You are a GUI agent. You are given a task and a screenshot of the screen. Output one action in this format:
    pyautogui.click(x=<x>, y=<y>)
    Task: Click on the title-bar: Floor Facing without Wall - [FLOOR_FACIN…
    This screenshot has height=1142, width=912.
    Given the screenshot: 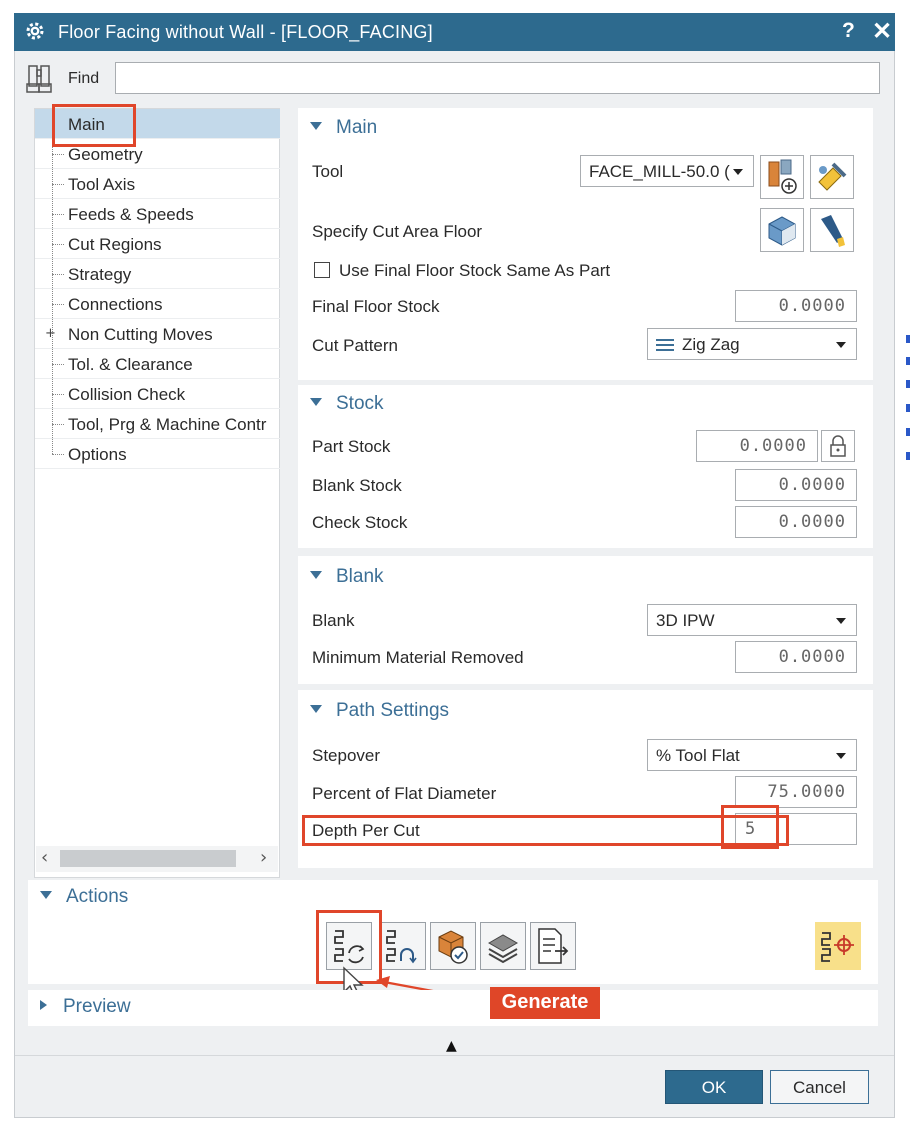 What is the action you would take?
    pyautogui.click(x=454, y=32)
    